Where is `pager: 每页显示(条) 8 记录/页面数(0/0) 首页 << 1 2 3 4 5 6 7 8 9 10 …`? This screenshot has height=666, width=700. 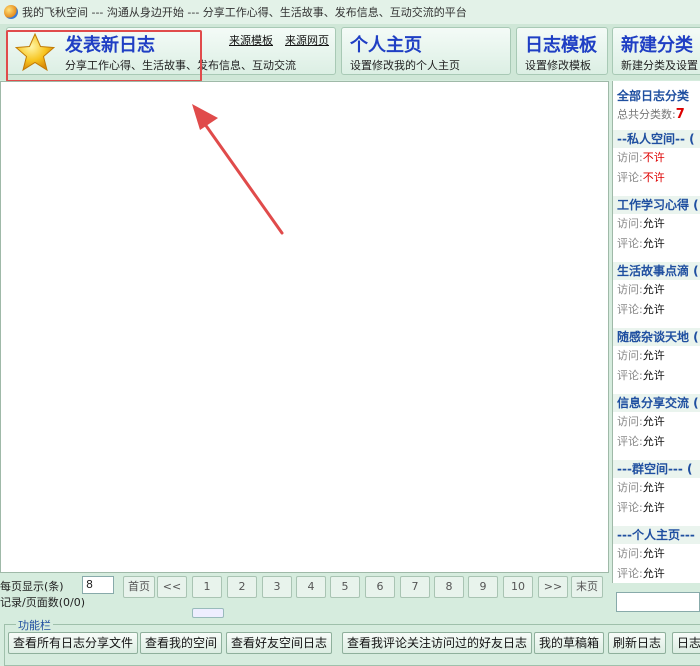 pager: 每页显示(条) 8 记录/页面数(0/0) 首页 << 1 2 3 4 5 6 7 8 9 10 … is located at coordinates (306, 597).